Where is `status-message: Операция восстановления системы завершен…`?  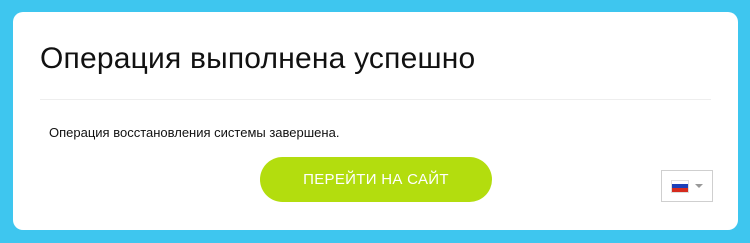
status-message: Операция восстановления системы завершен… is located at coordinates (194, 132).